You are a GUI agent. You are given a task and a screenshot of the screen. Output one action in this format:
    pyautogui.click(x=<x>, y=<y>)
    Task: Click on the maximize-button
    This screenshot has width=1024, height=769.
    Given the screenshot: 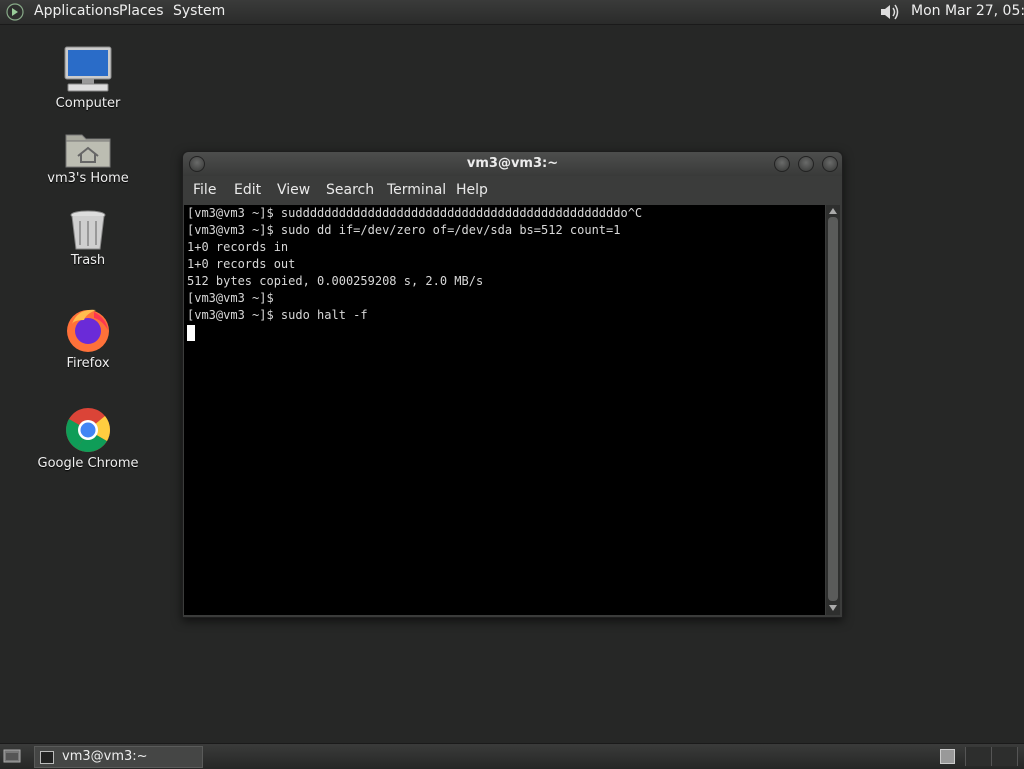 What is the action you would take?
    pyautogui.click(x=806, y=164)
    